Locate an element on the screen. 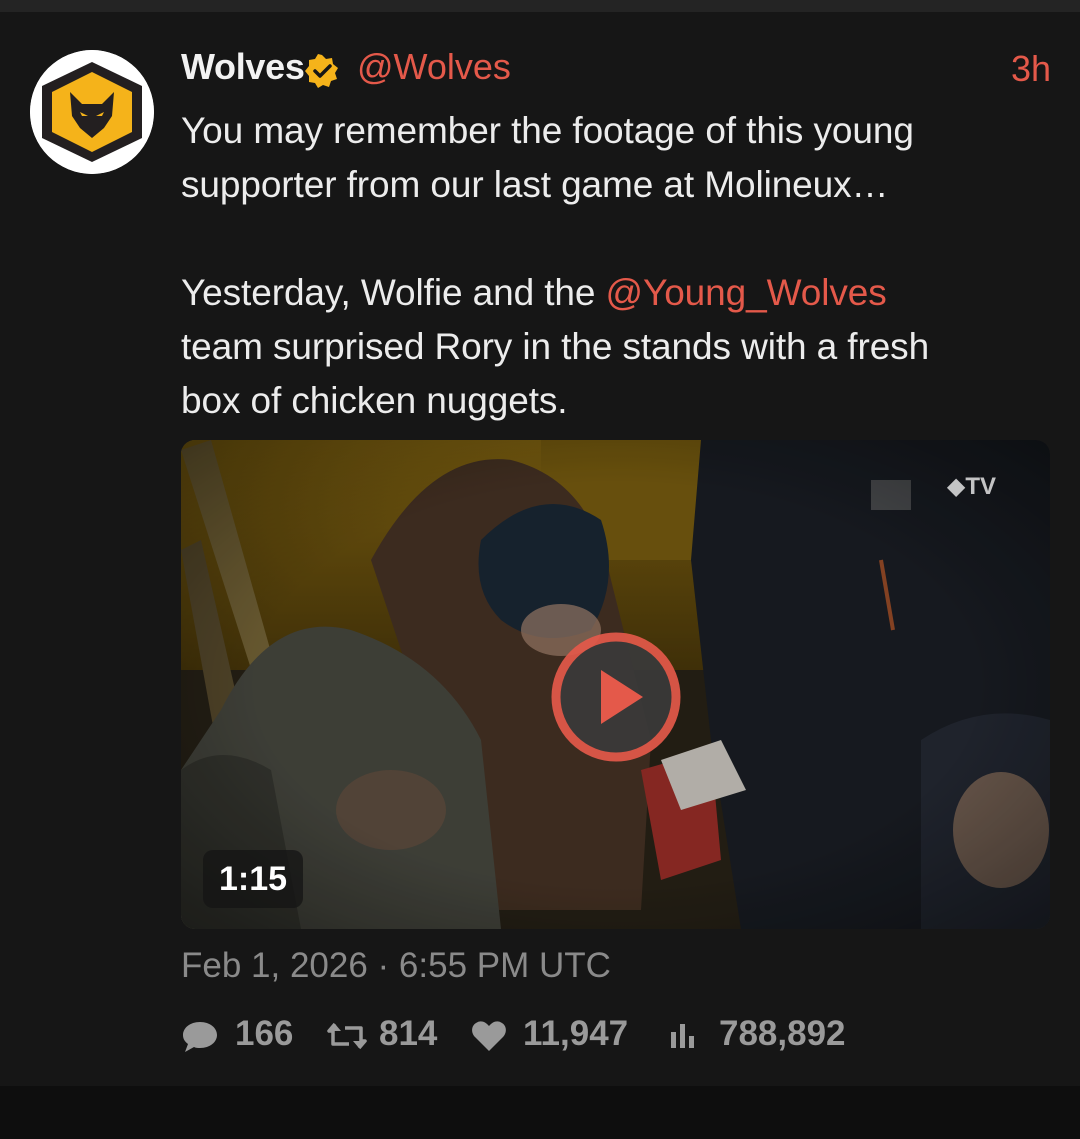 This screenshot has width=1080, height=1139. views-stat: 788,892 is located at coordinates (769, 1036).